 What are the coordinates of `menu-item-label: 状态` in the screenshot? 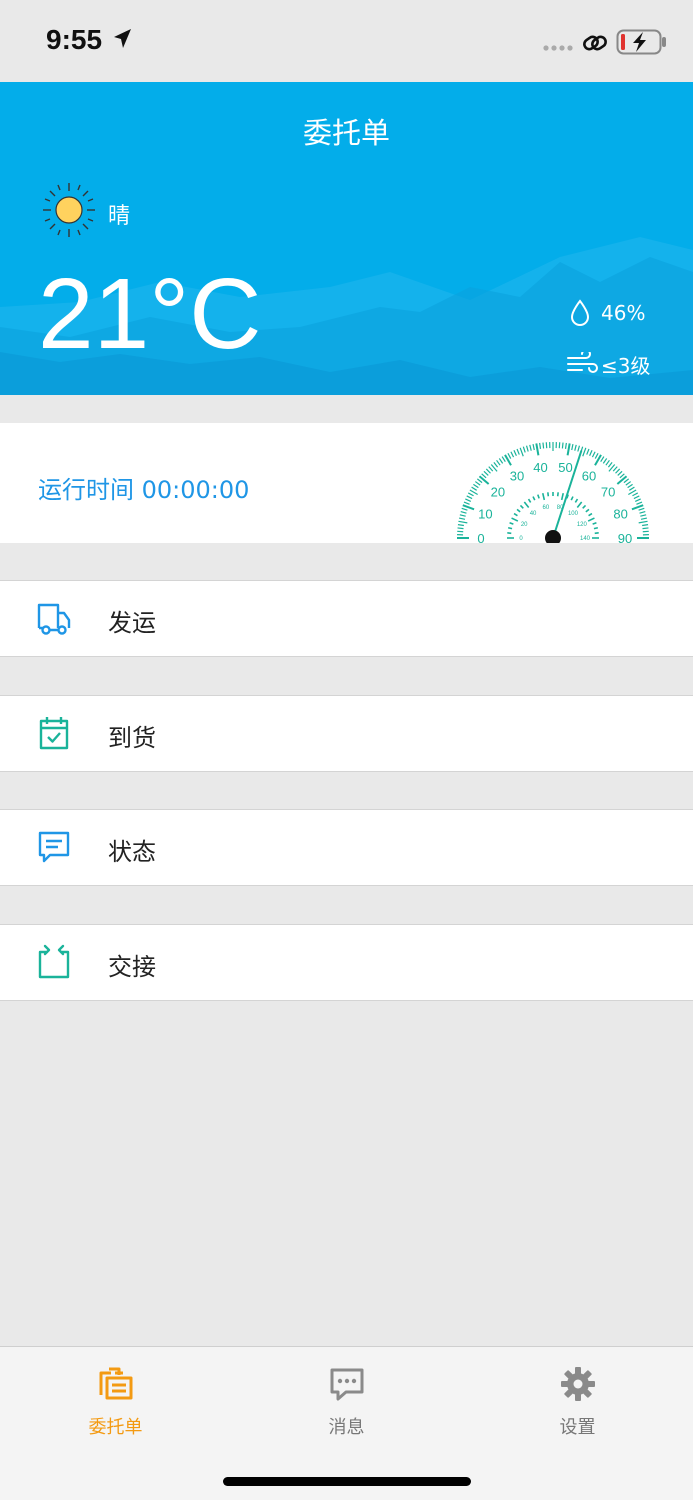 It's located at (132, 852).